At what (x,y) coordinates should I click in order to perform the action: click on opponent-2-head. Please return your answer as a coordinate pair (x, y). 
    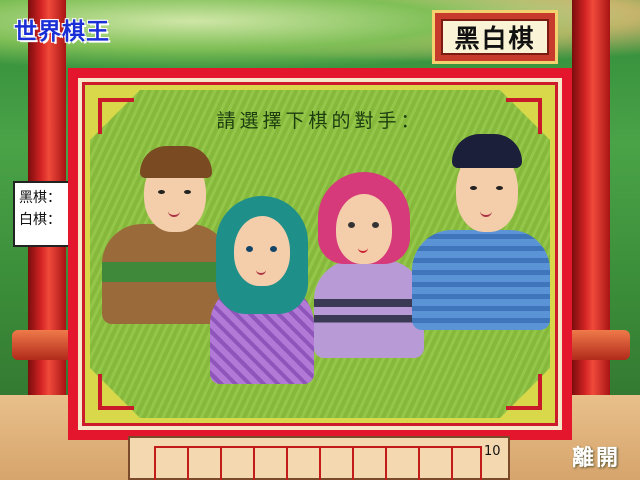
    Looking at the image, I should click on (262, 251).